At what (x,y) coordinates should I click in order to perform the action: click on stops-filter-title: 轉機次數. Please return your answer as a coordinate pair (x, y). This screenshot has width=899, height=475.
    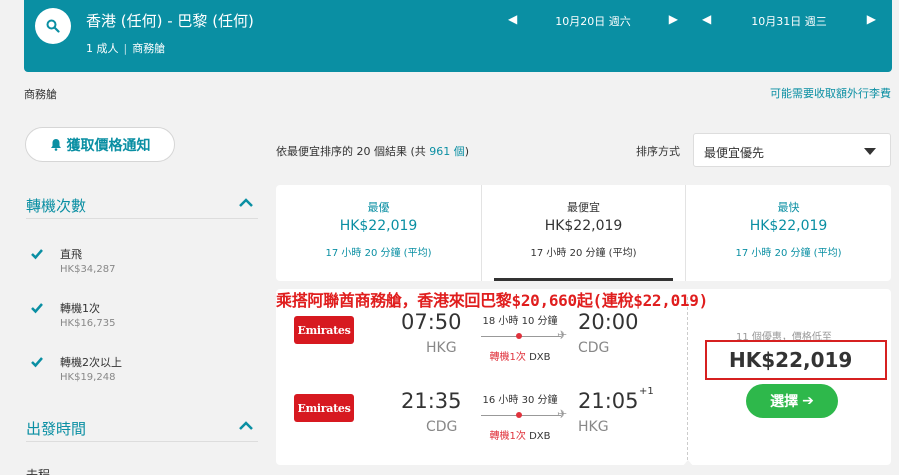
    Looking at the image, I should click on (56, 206).